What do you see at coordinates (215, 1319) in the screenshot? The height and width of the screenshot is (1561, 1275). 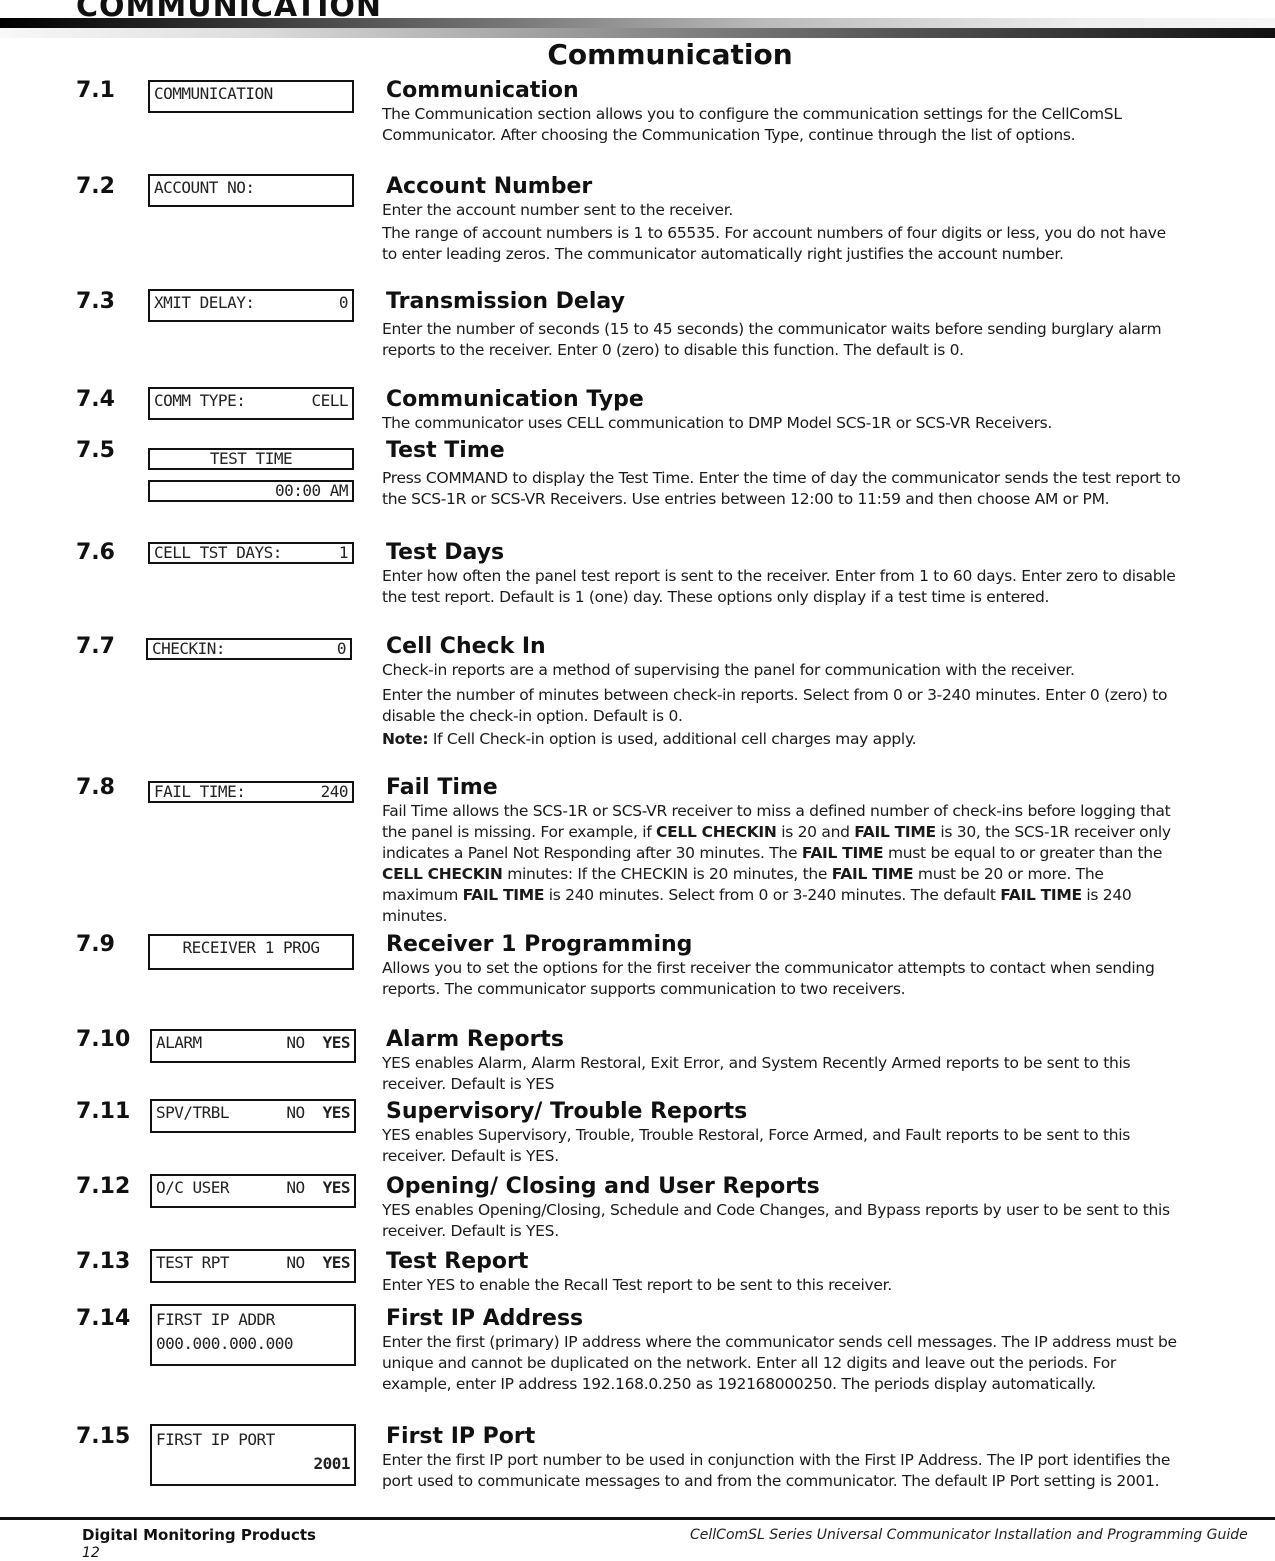 I see `lcd-label: FIRST IP ADDR` at bounding box center [215, 1319].